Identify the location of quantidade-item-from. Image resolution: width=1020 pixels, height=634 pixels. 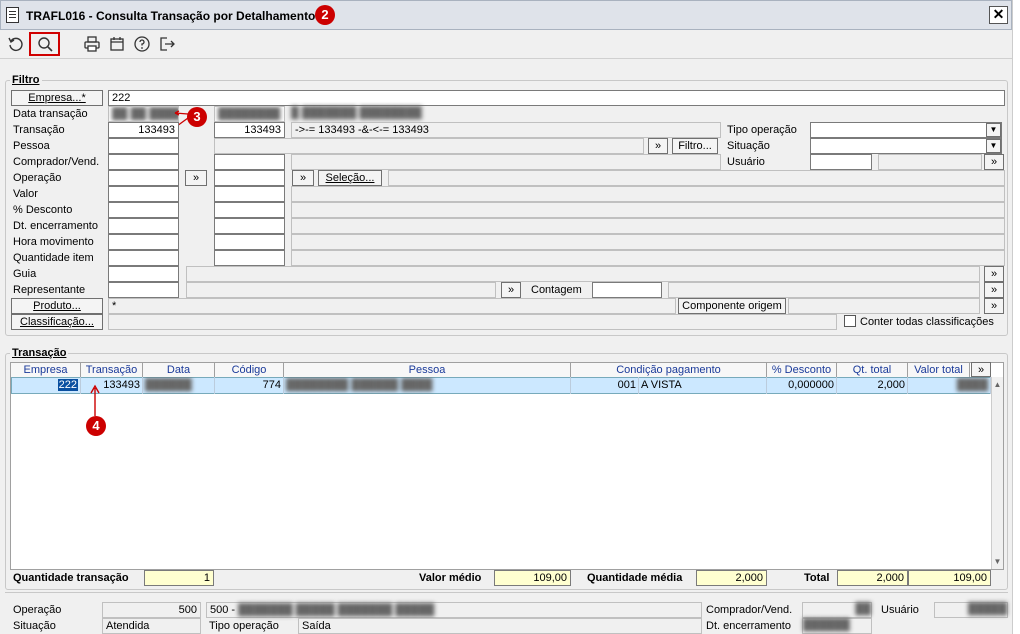
(143, 258).